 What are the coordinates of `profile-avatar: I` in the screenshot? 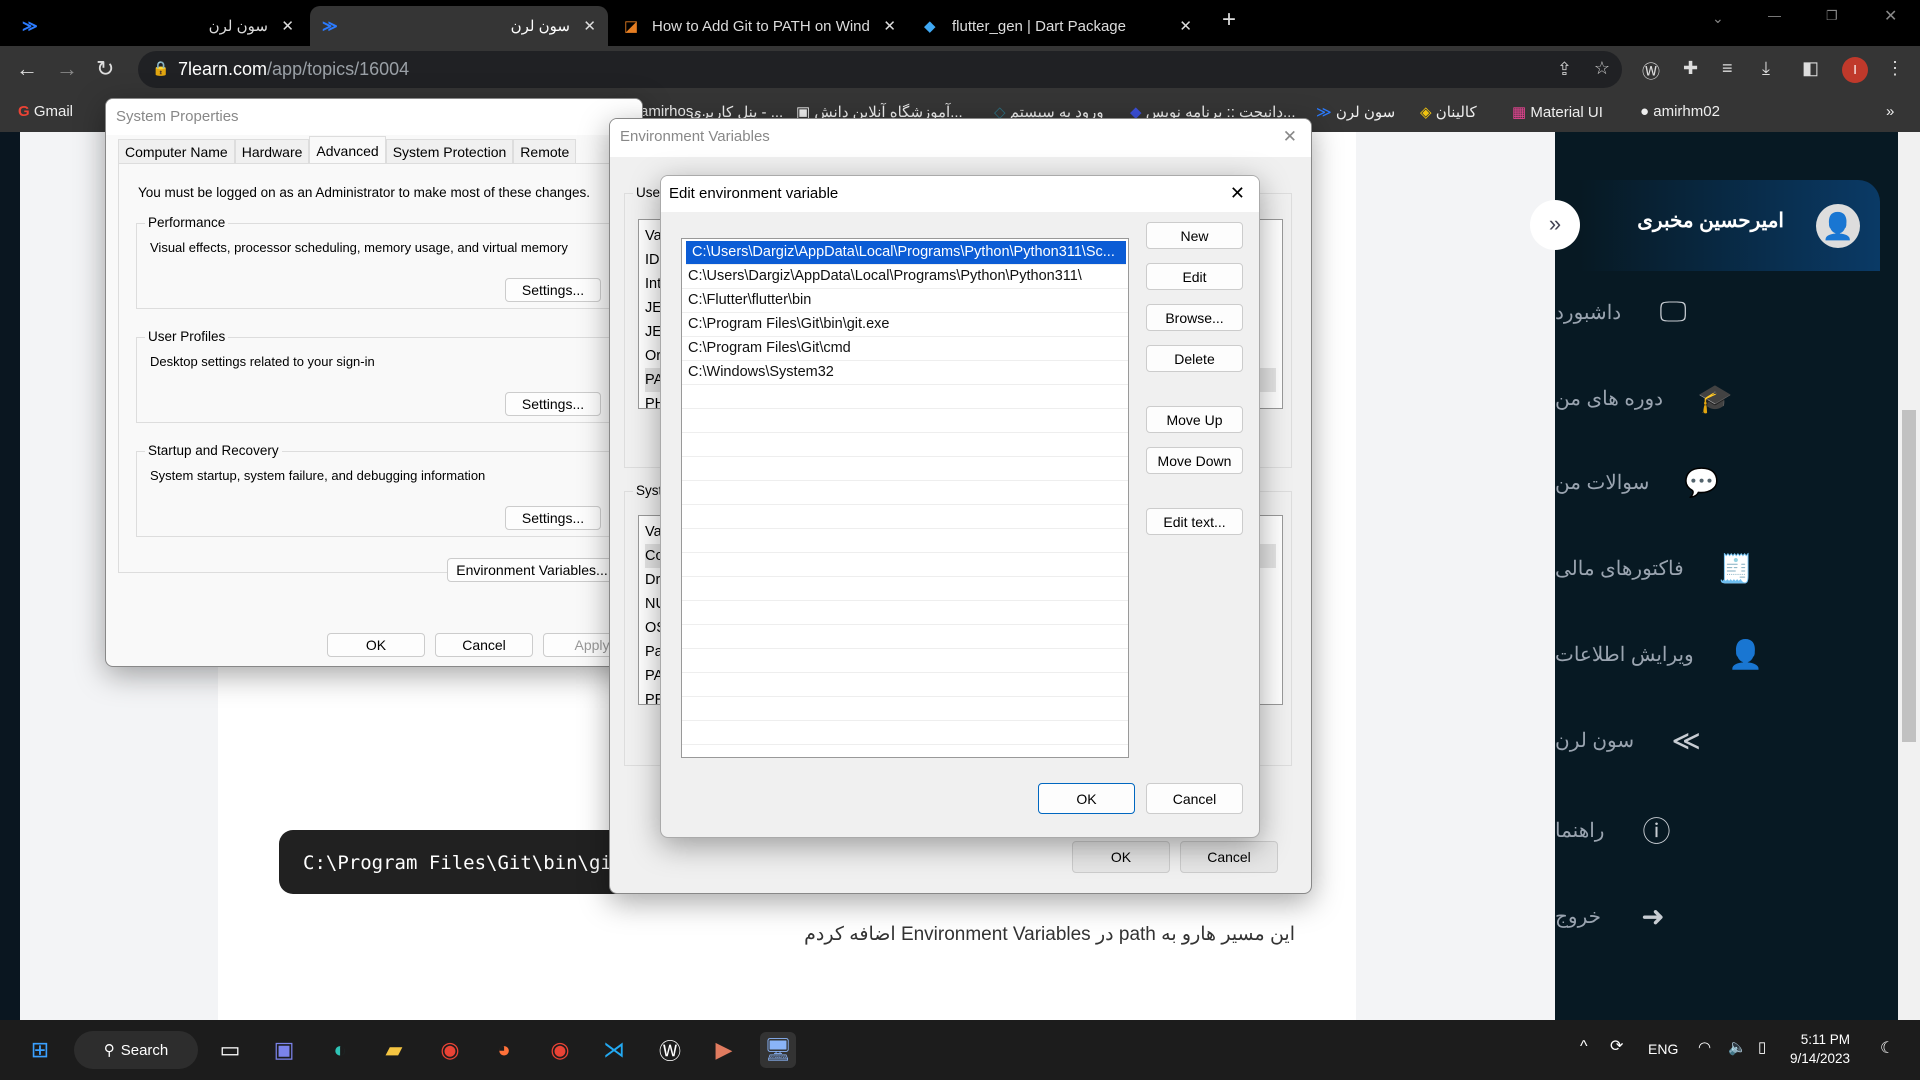 It's located at (1855, 70).